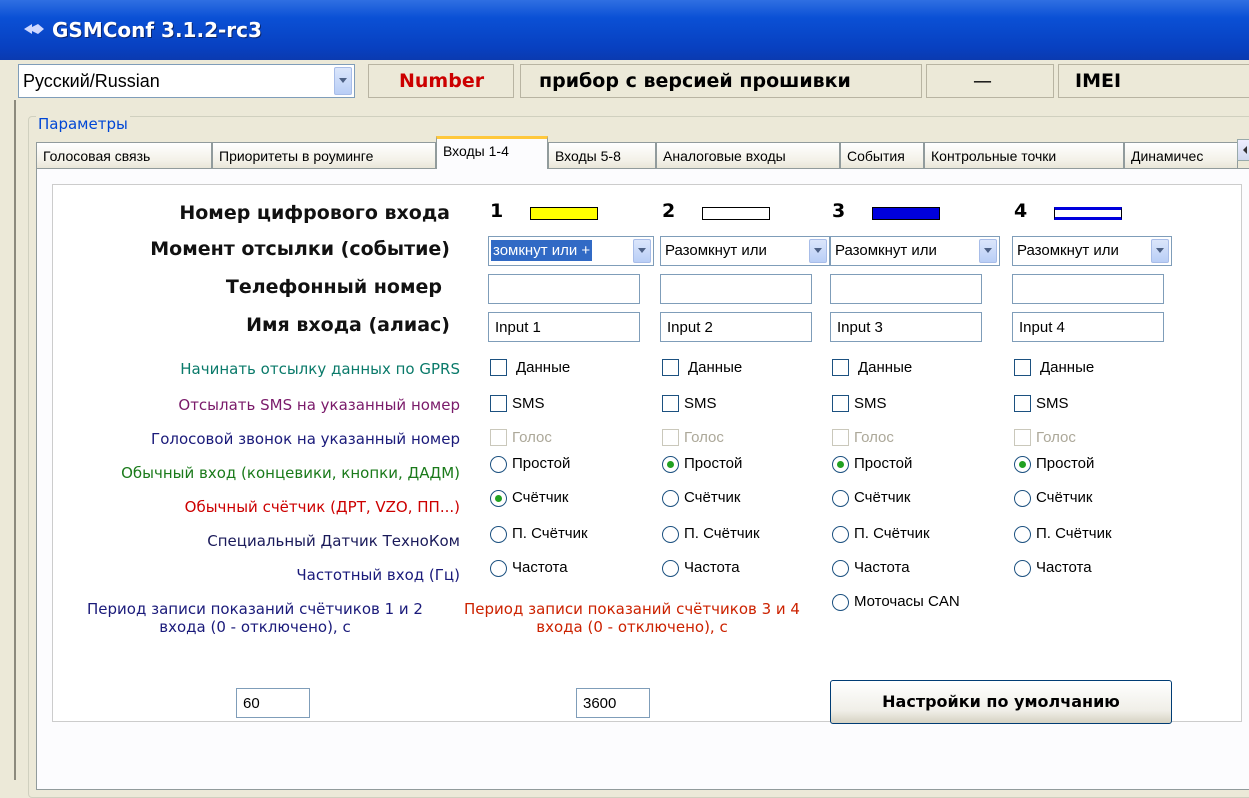  I want to click on gprs-label: Начинать отсылку данных по GPRS, so click(320, 369).